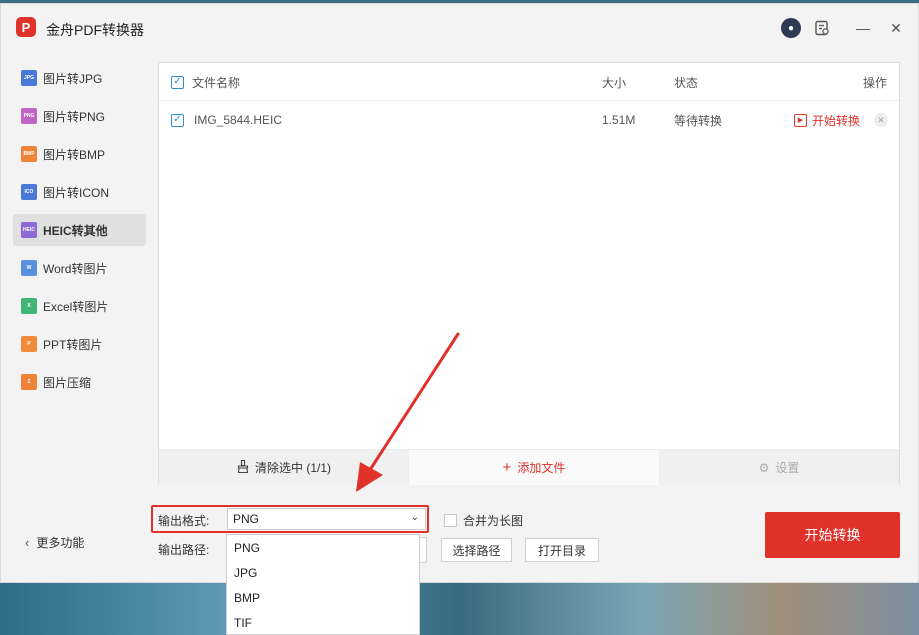 The width and height of the screenshot is (919, 635). Describe the element at coordinates (822, 28) in the screenshot. I see `feedback-icon` at that location.